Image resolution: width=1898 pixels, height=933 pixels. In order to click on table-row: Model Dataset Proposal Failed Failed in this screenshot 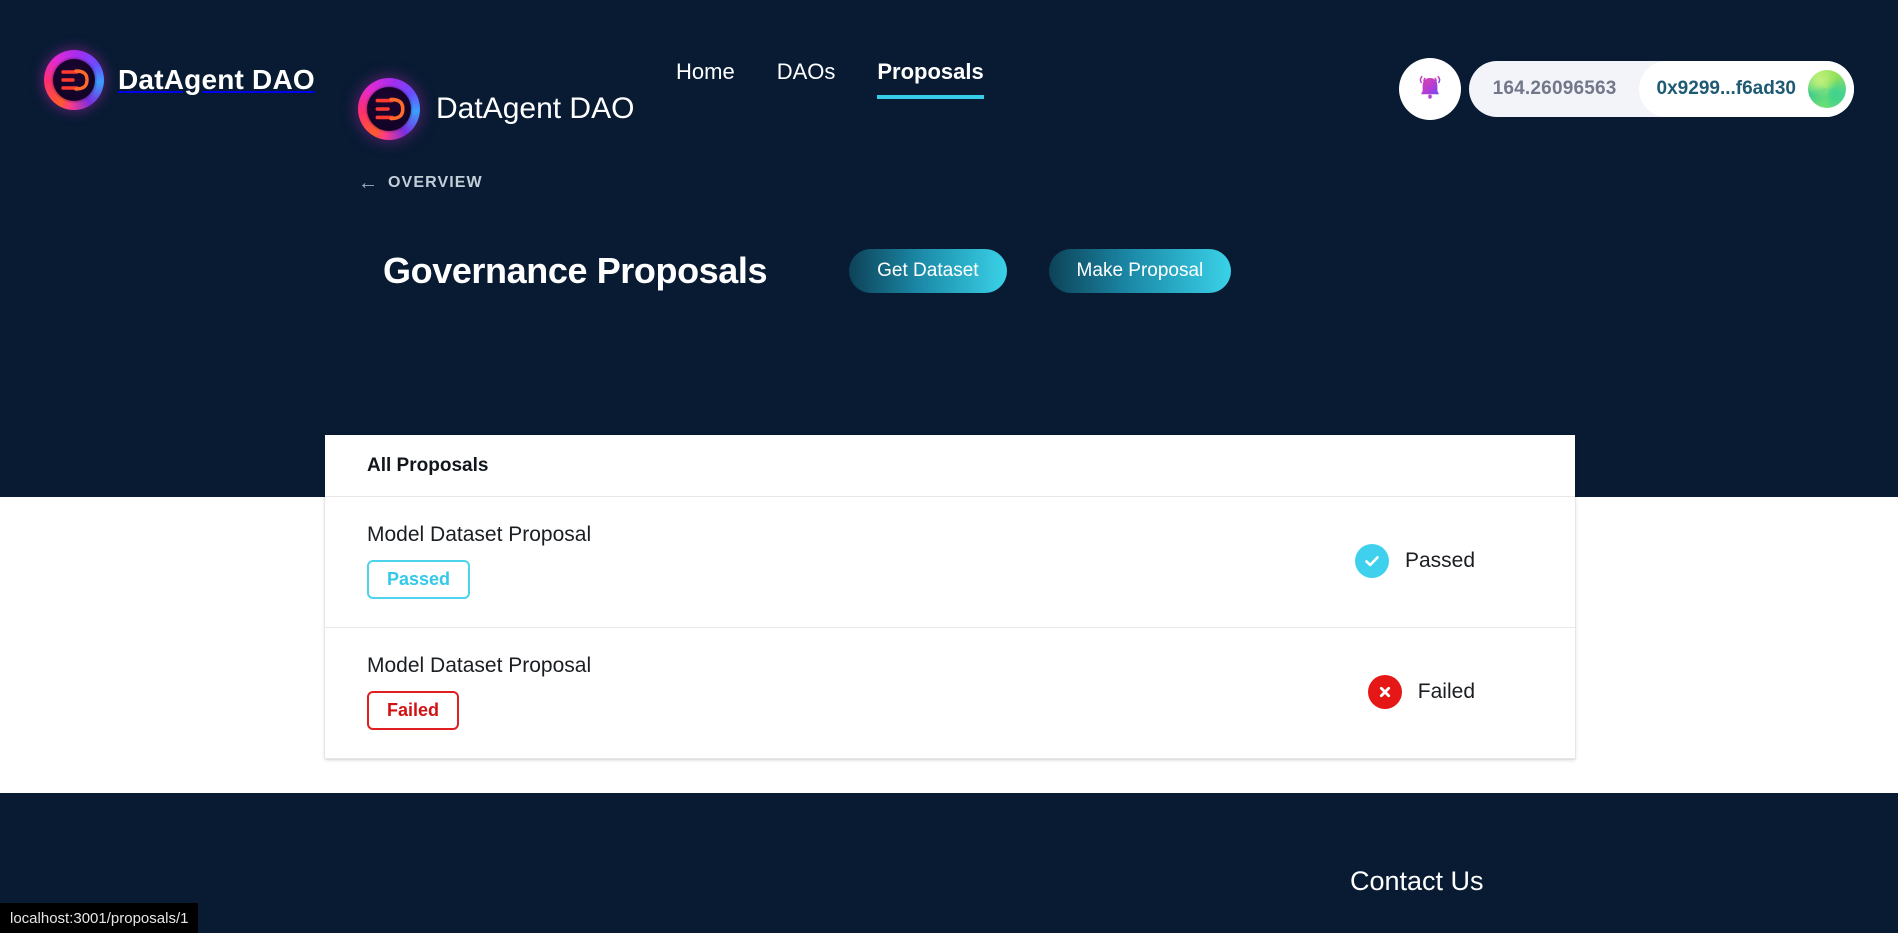, I will do `click(950, 694)`.